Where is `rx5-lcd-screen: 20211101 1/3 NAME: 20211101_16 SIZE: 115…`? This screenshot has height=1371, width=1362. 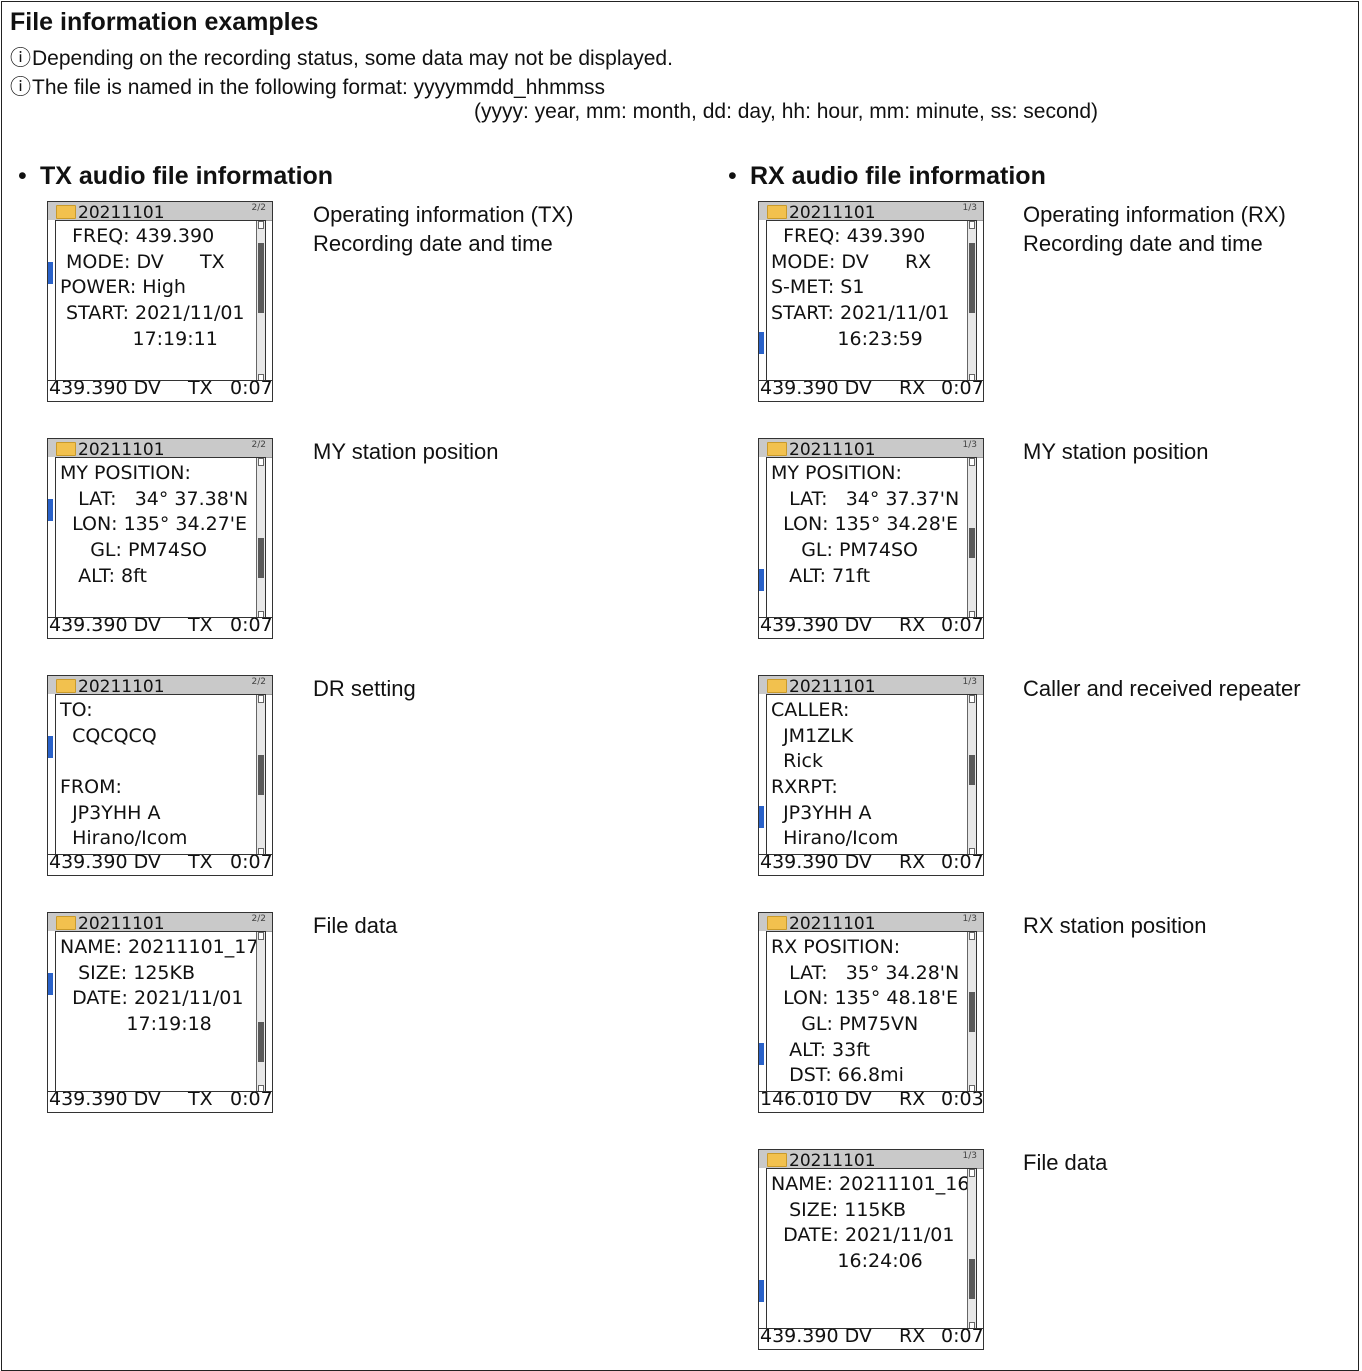 rx5-lcd-screen: 20211101 1/3 NAME: 20211101_16 SIZE: 115… is located at coordinates (871, 1249).